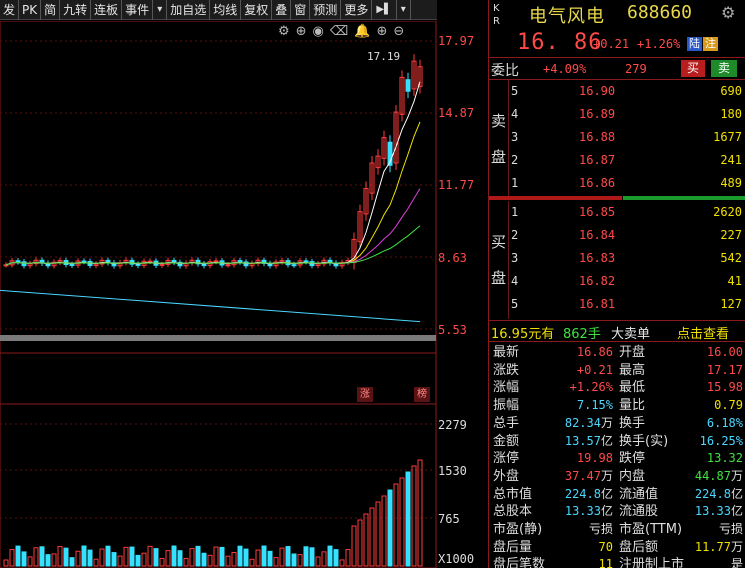  I want to click on toolbar-item-more: 更多, so click(357, 10).